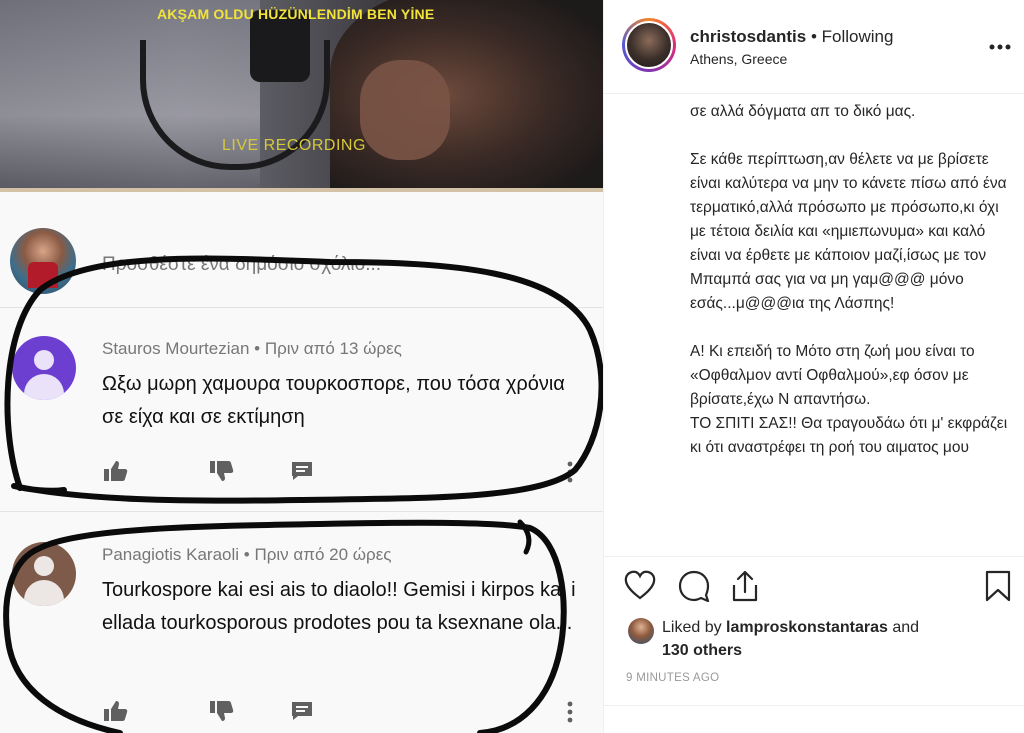 This screenshot has height=733, width=1024. I want to click on following-label: • Following, so click(852, 36).